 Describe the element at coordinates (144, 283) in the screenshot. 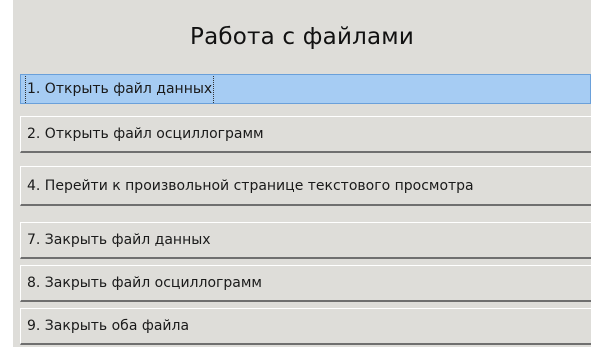

I see `menu-item-label: 8. Закрыть файл осциллограмм` at that location.